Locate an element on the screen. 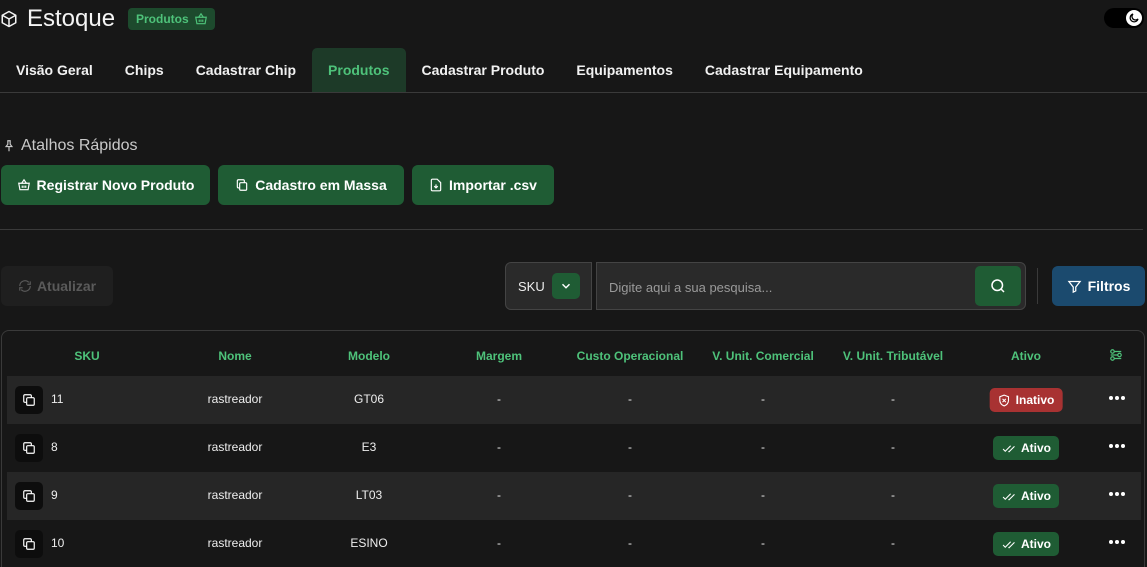 The image size is (1147, 567). table-row: 11 rastreador GT06 - - - - Inativo is located at coordinates (574, 400).